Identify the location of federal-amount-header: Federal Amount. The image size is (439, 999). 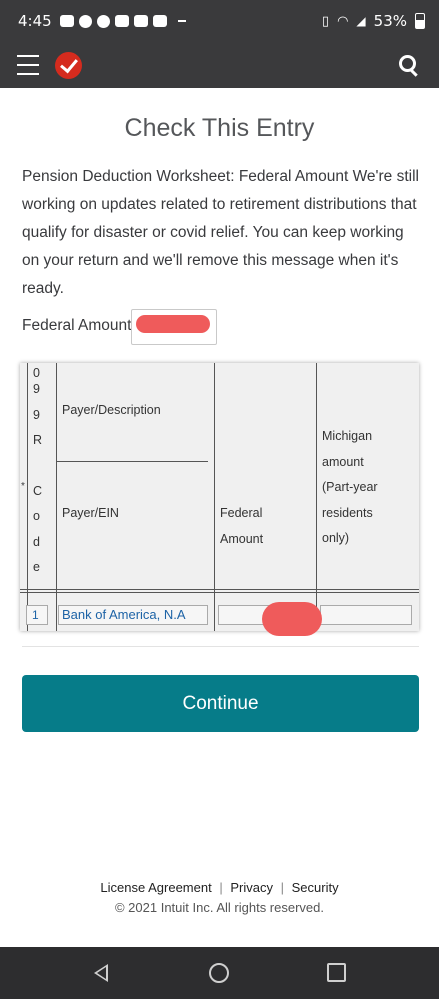
(242, 526).